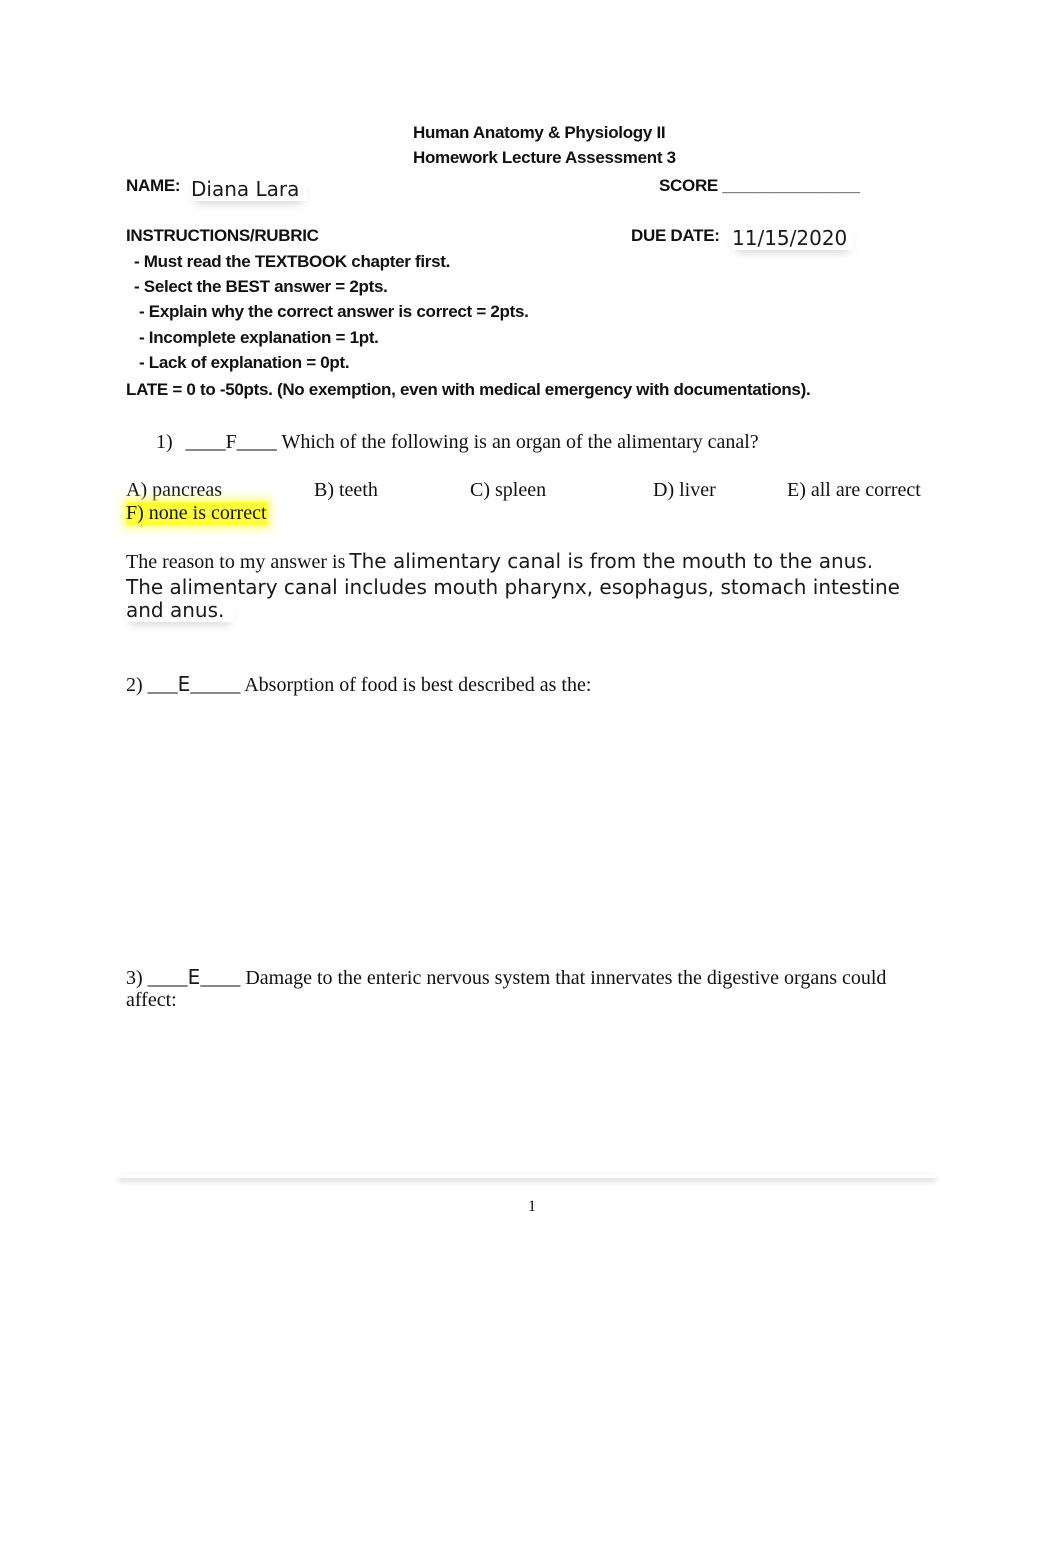  What do you see at coordinates (346, 490) in the screenshot?
I see `option-b: B) teeth` at bounding box center [346, 490].